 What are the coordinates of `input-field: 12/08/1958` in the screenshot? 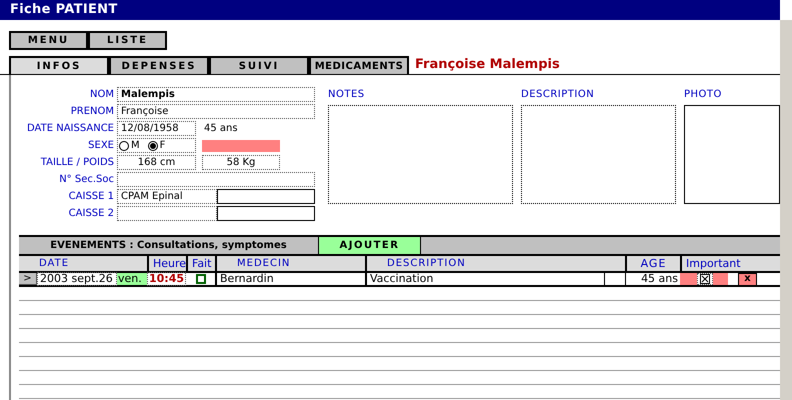 It's located at (156, 128).